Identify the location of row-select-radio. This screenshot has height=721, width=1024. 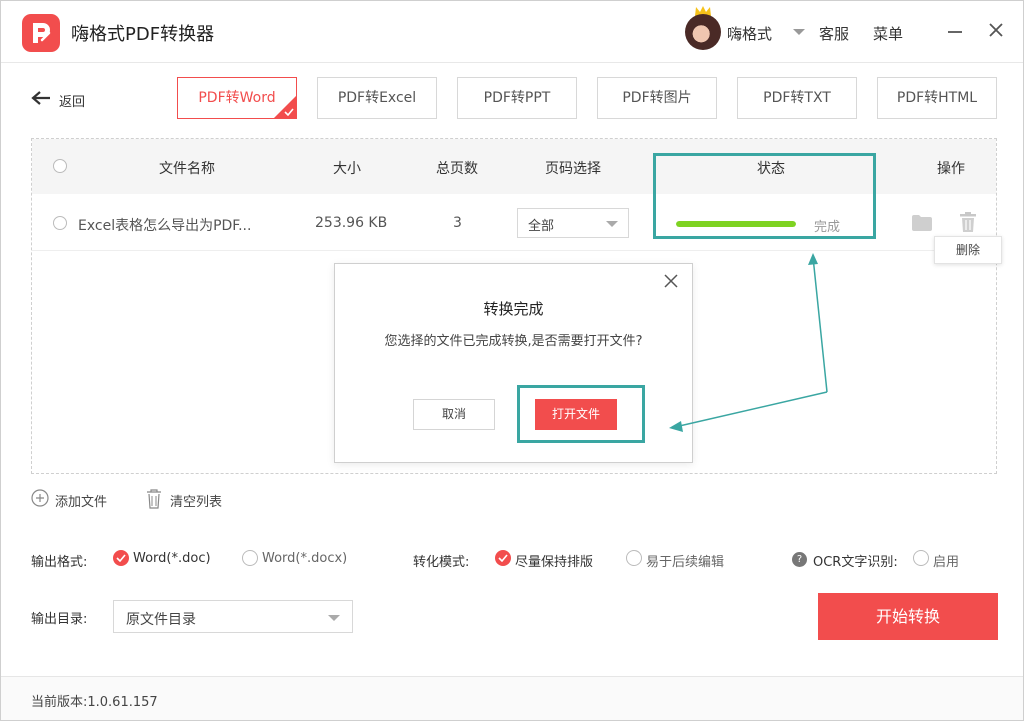
(60, 223).